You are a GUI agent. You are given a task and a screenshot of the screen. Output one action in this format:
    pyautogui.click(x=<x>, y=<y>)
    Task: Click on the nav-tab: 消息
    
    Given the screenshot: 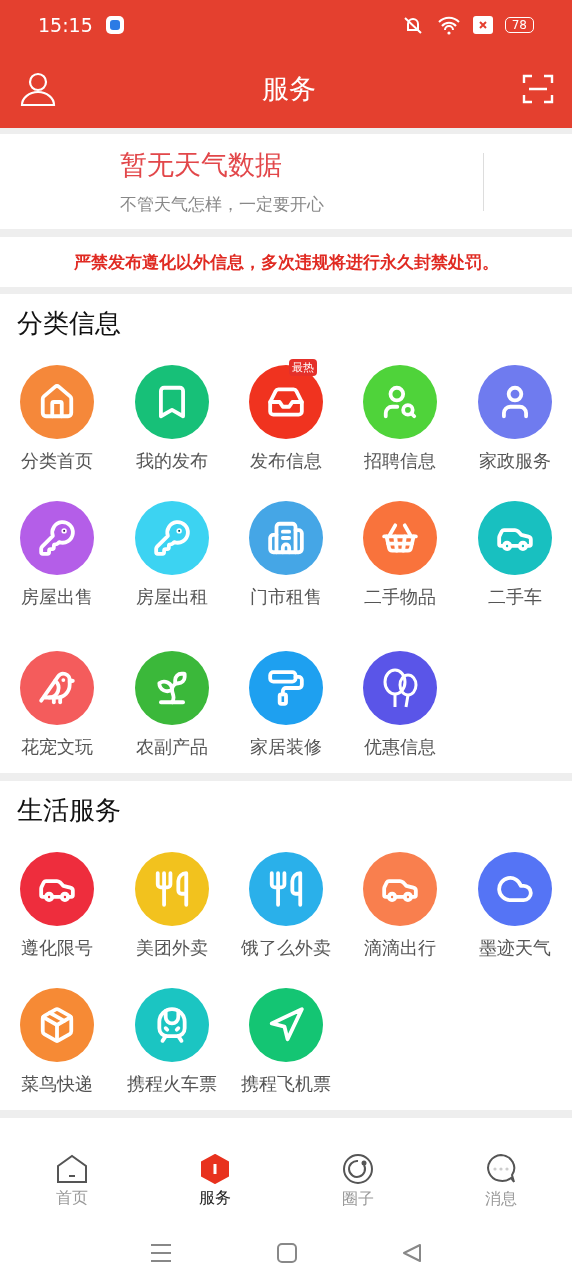 What is the action you would take?
    pyautogui.click(x=500, y=1181)
    